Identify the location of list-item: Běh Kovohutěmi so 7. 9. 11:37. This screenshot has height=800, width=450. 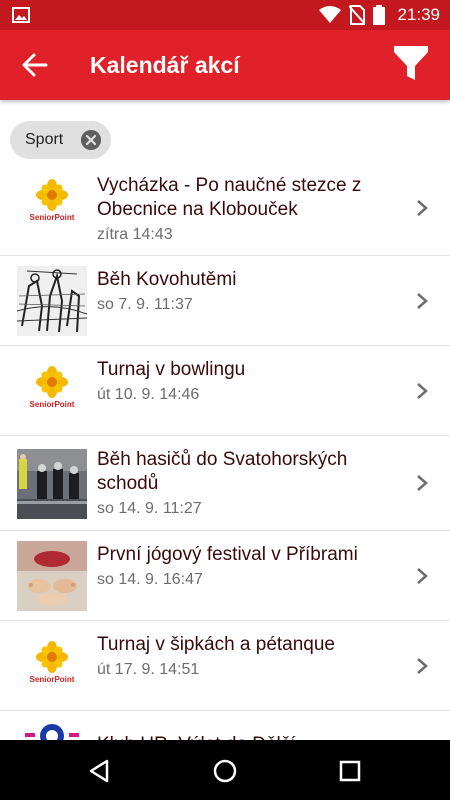
(225, 301).